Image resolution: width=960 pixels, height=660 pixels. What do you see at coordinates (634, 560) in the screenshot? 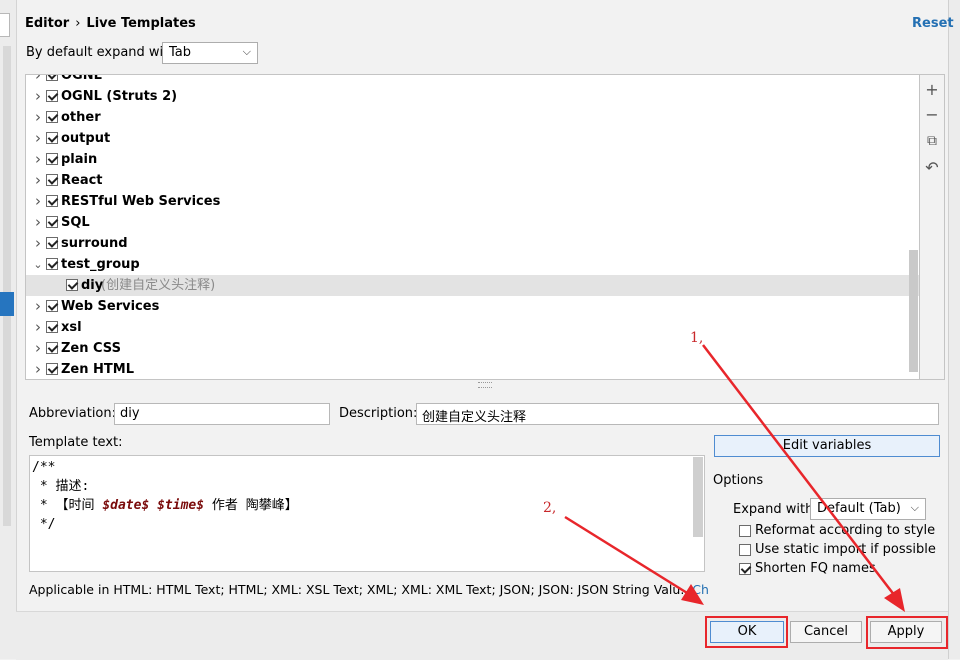
I see `arrow-to-ok` at bounding box center [634, 560].